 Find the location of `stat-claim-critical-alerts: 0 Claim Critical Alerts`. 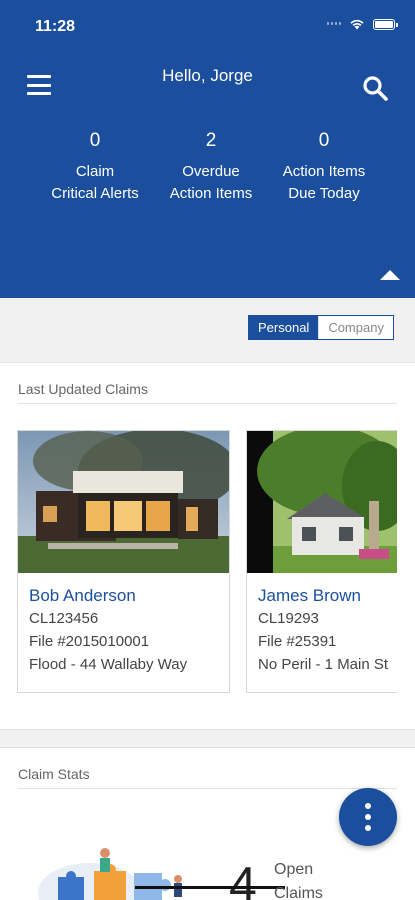

stat-claim-critical-alerts: 0 Claim Critical Alerts is located at coordinates (95, 167).